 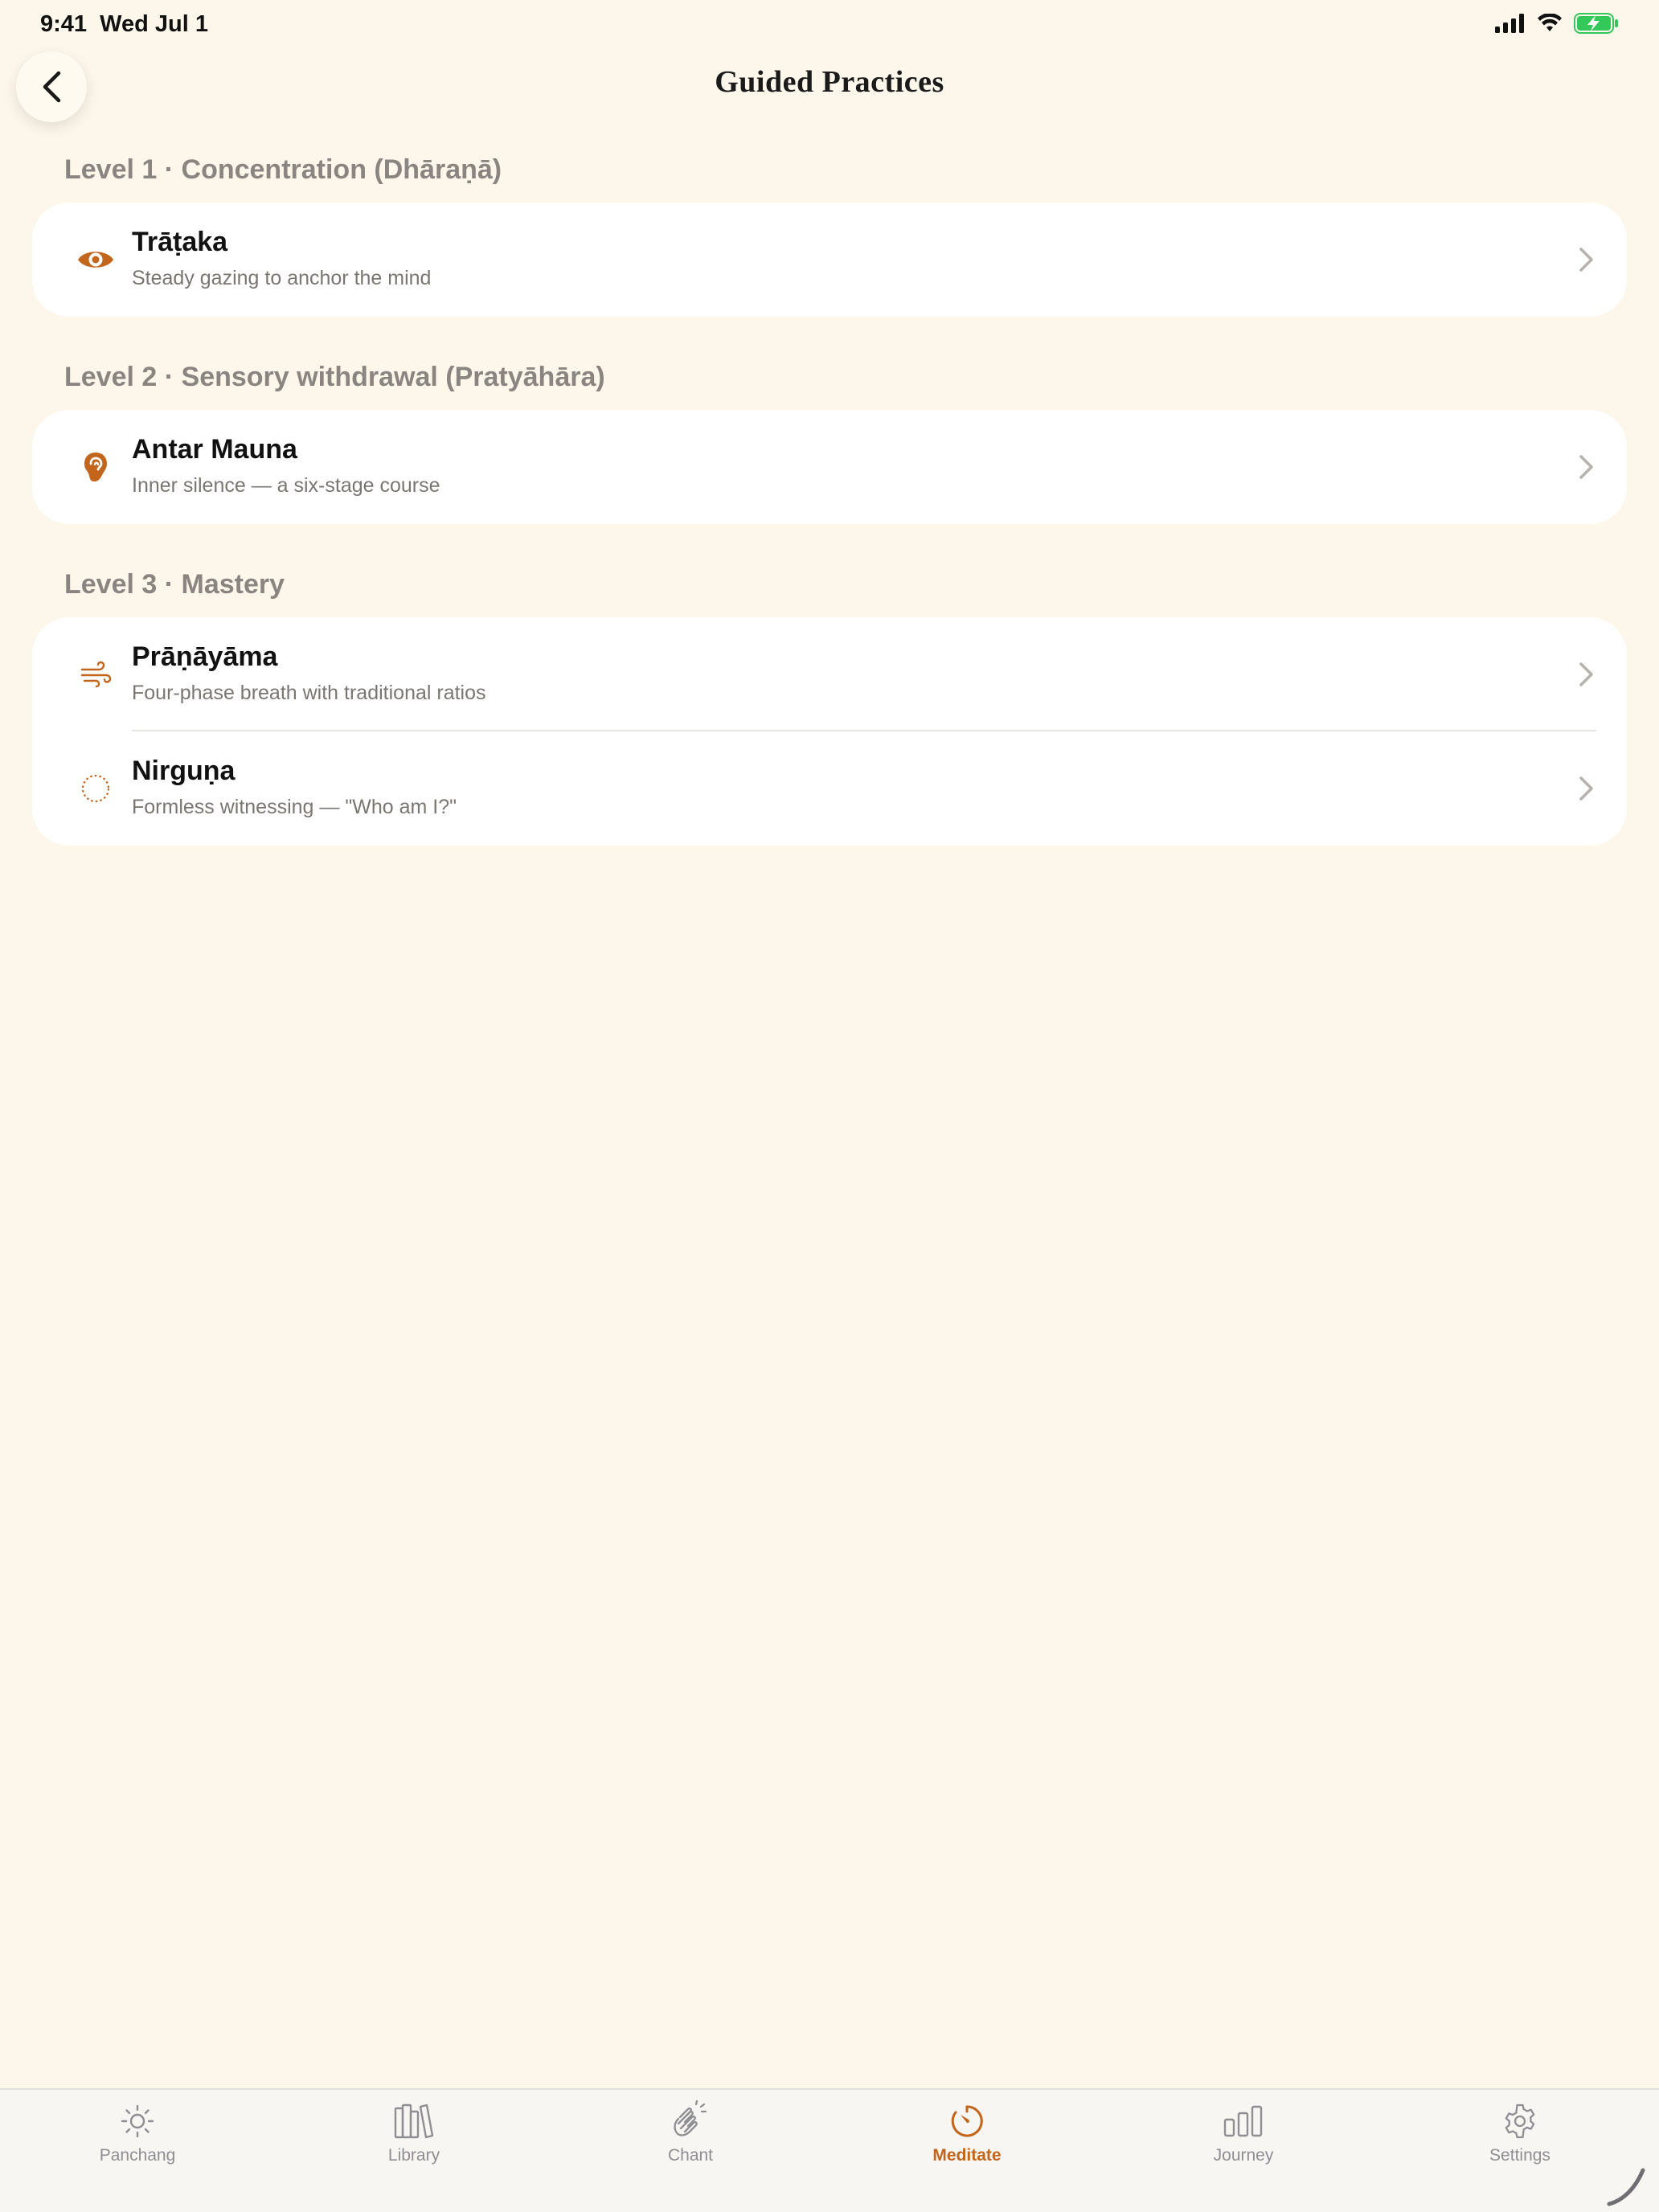 I want to click on row-subtitle: Inner silence — a six-stage course, so click(x=286, y=485).